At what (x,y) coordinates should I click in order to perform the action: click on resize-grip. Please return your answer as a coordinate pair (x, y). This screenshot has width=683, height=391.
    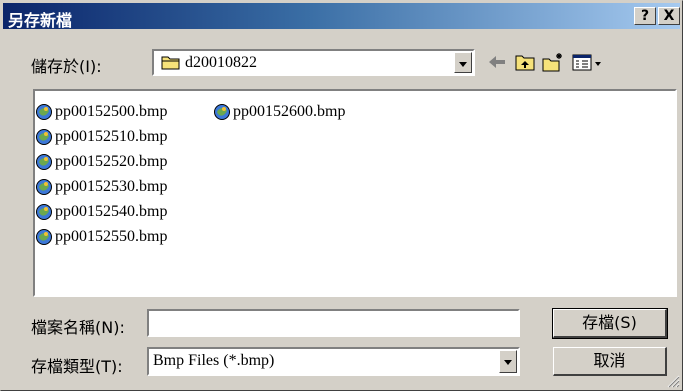
    Looking at the image, I should click on (673, 381).